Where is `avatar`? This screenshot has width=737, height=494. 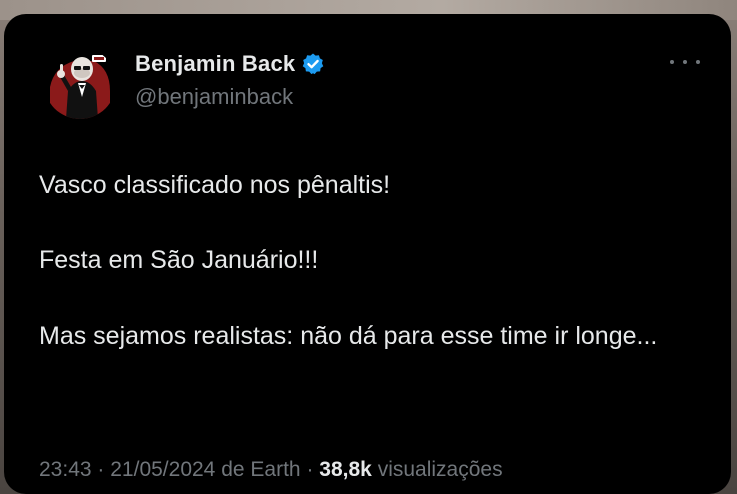 avatar is located at coordinates (80, 83).